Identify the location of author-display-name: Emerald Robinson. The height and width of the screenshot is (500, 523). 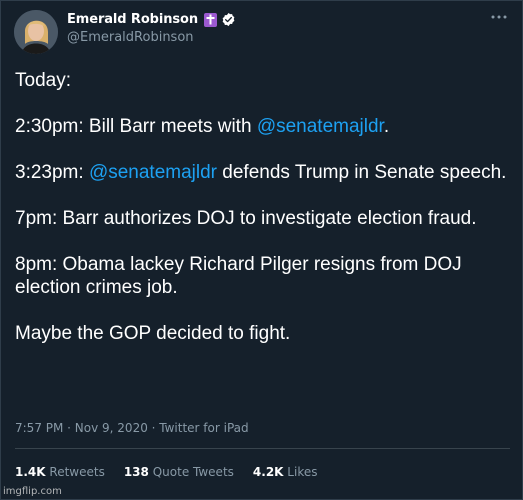
(132, 19).